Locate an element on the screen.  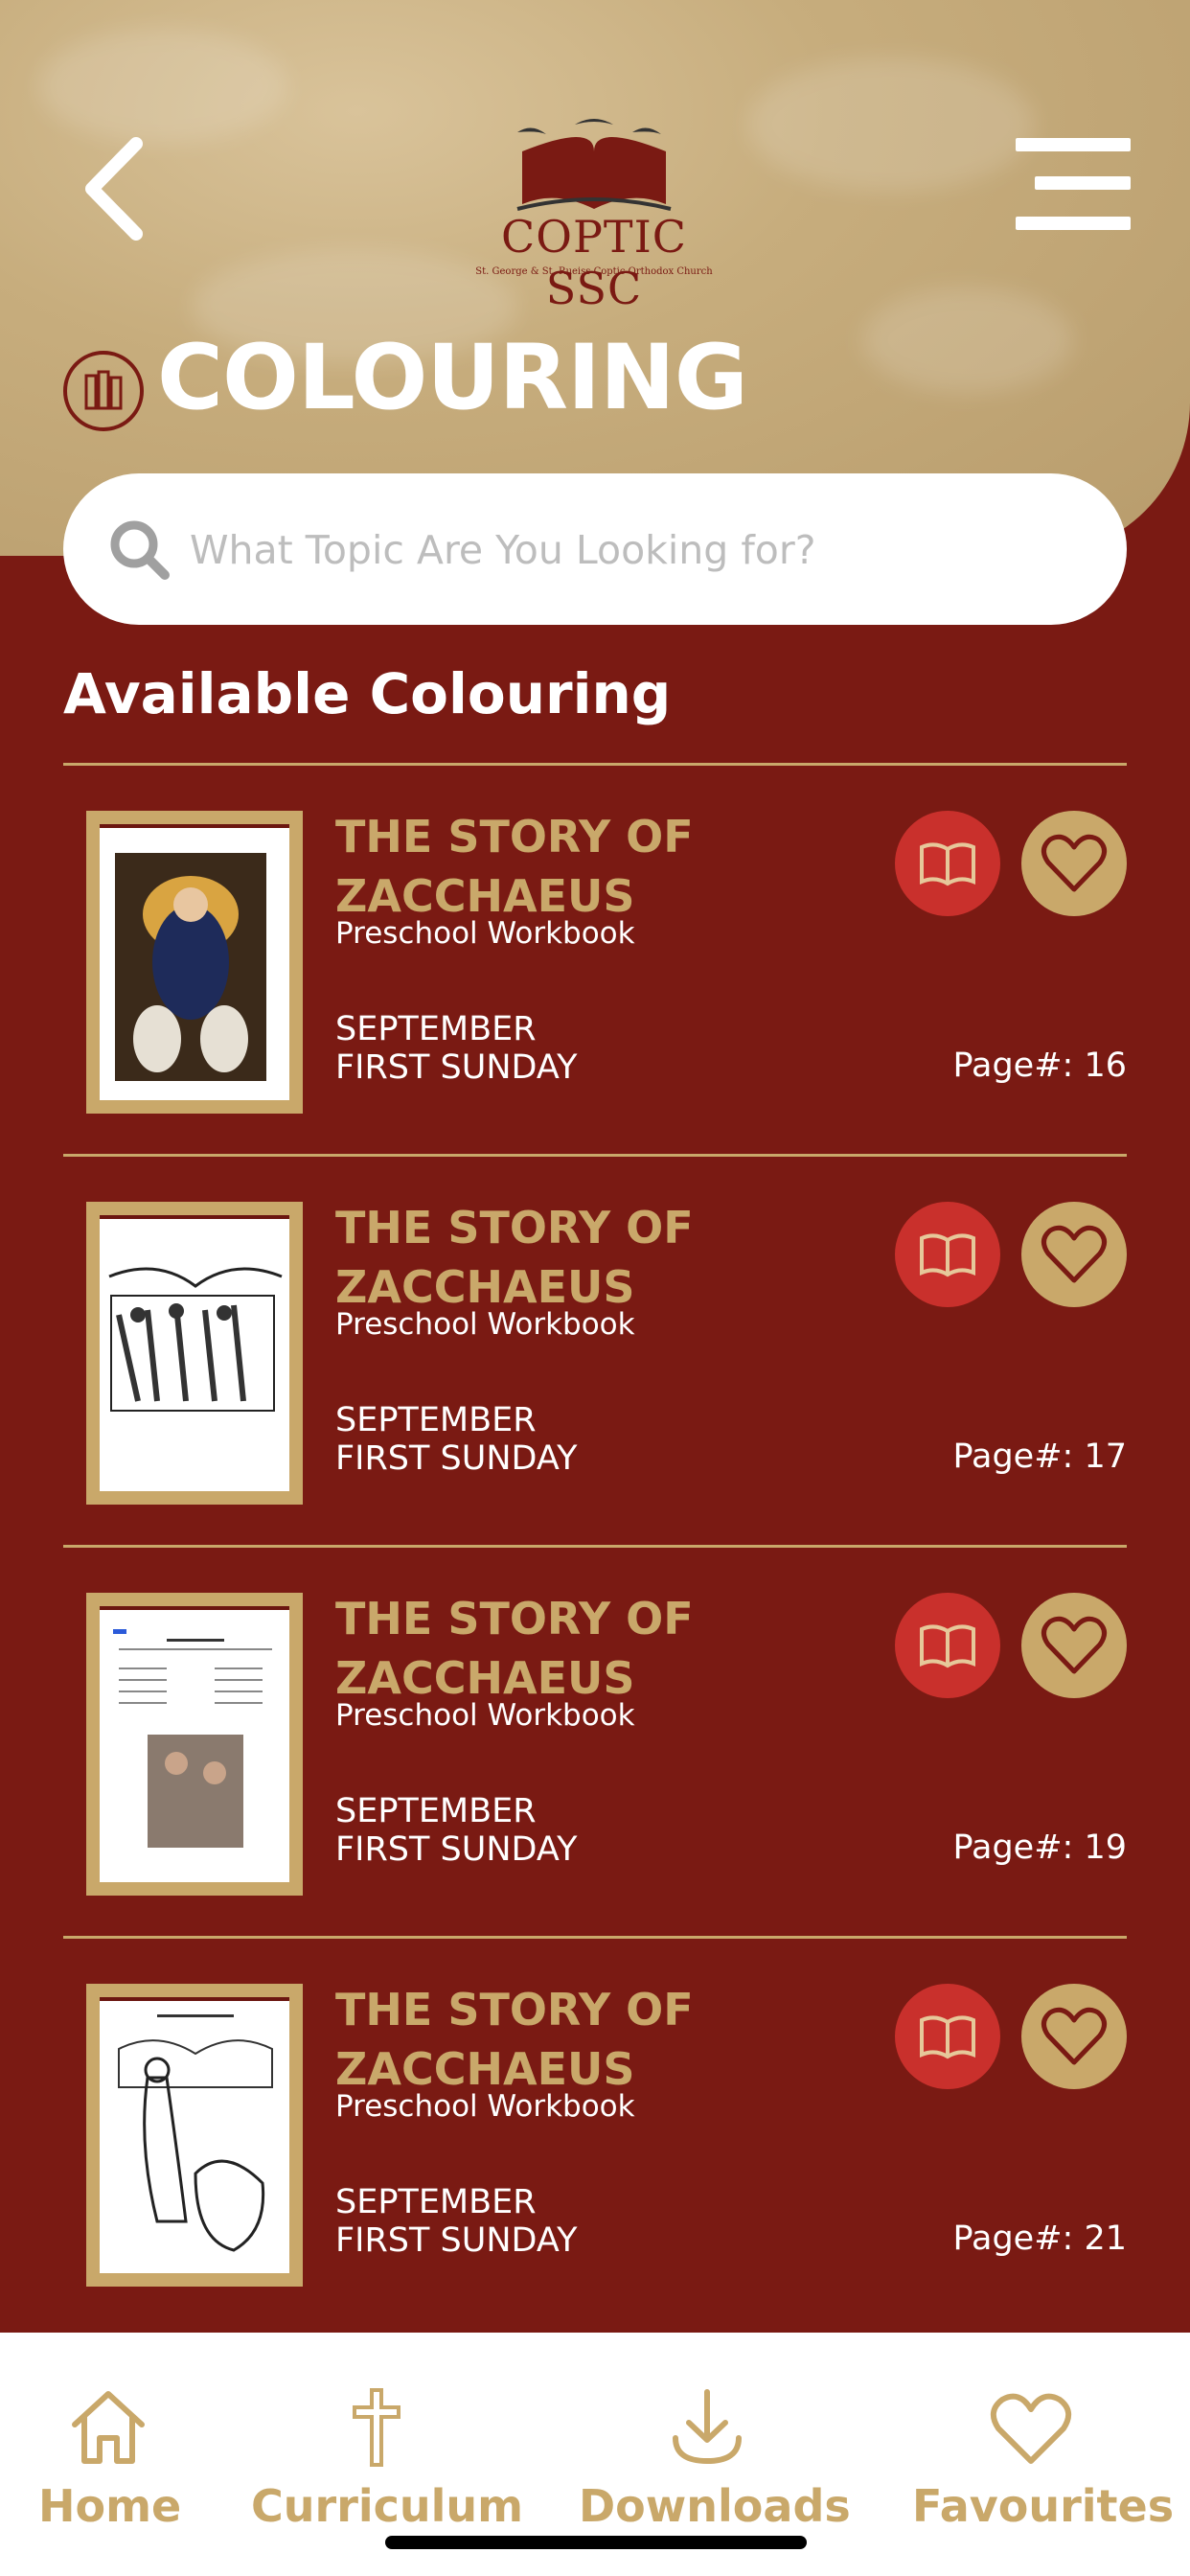
tab-favourites: Favourites is located at coordinates (1043, 2458).